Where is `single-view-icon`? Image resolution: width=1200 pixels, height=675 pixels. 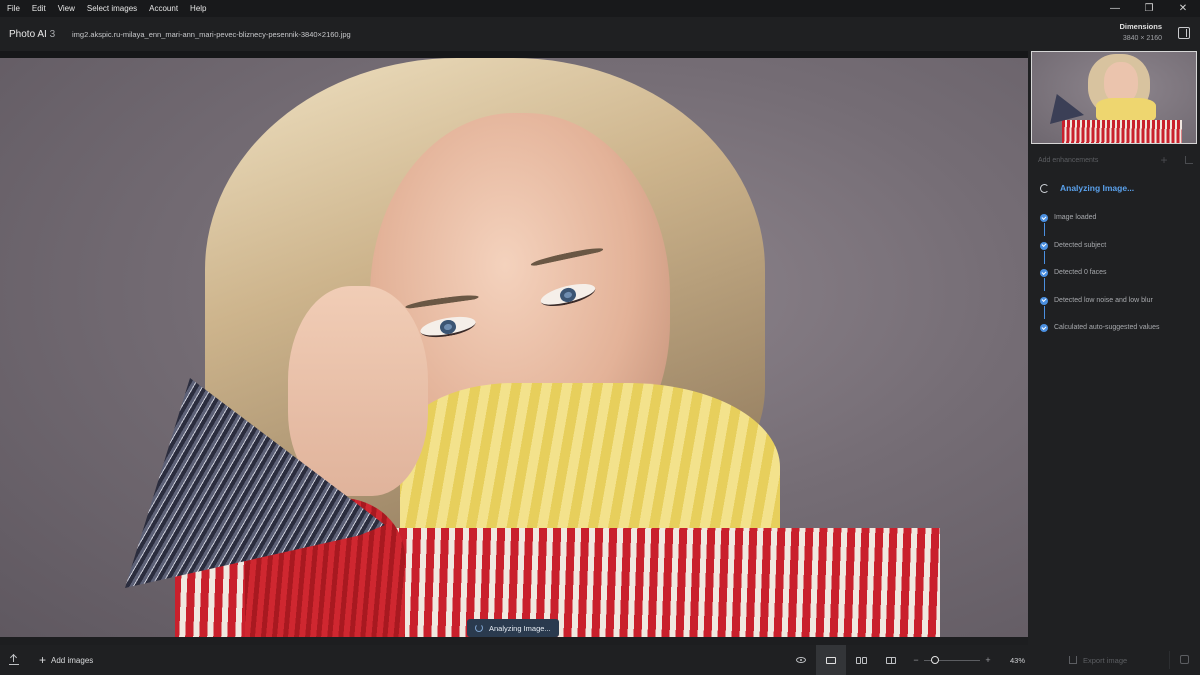
single-view-icon is located at coordinates (831, 660).